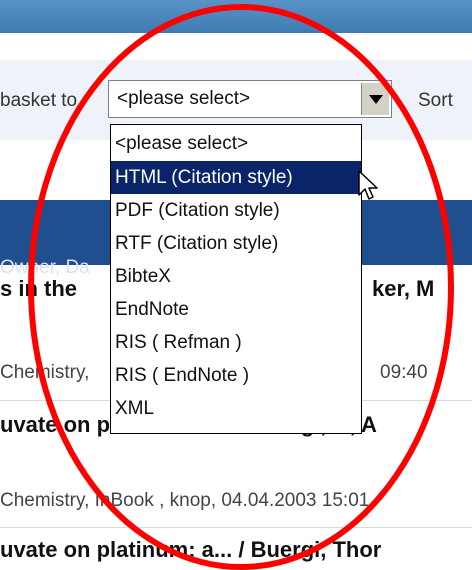  What do you see at coordinates (403, 289) in the screenshot?
I see `result-authors: ker, M` at bounding box center [403, 289].